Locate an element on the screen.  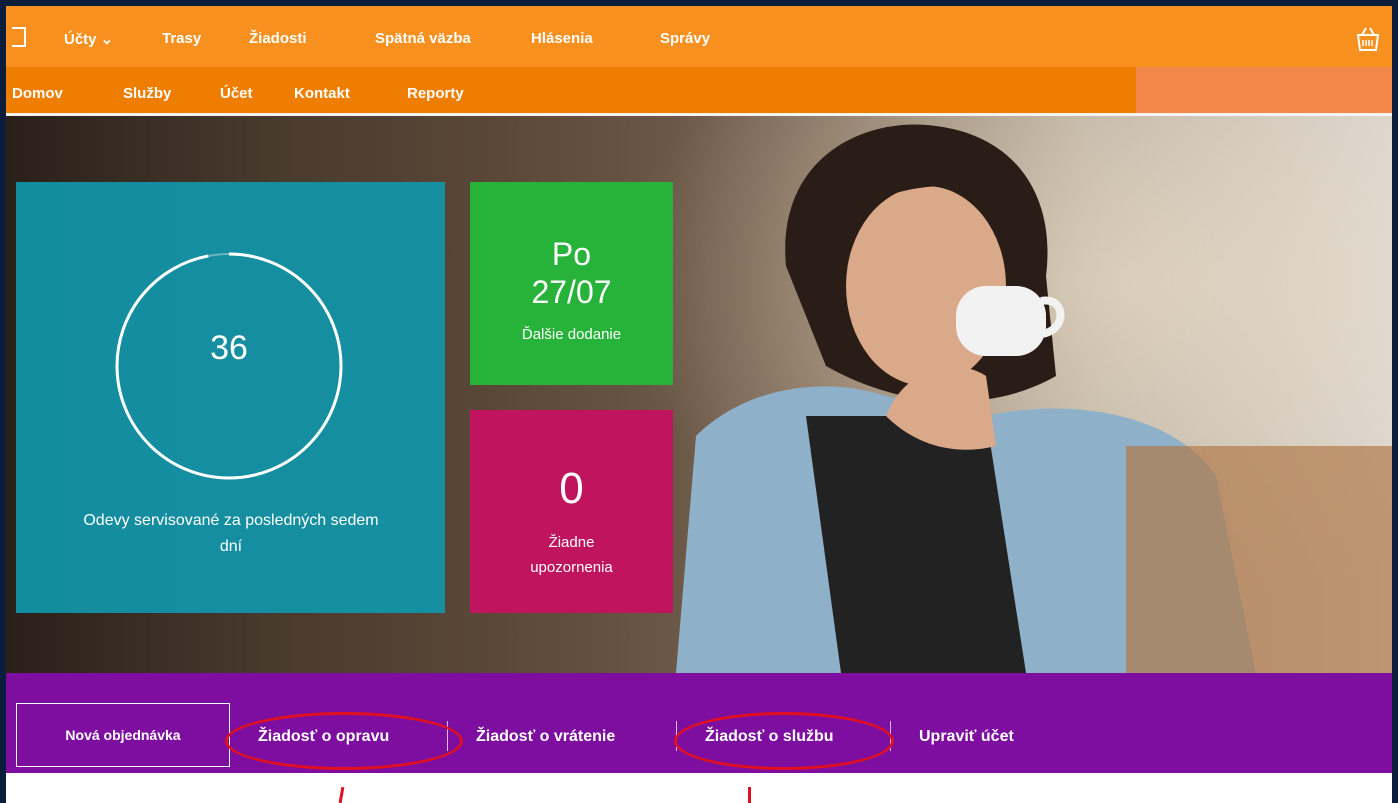
sub-navigation: Domov Služby Účet Kontakt Reporty is located at coordinates (699, 91).